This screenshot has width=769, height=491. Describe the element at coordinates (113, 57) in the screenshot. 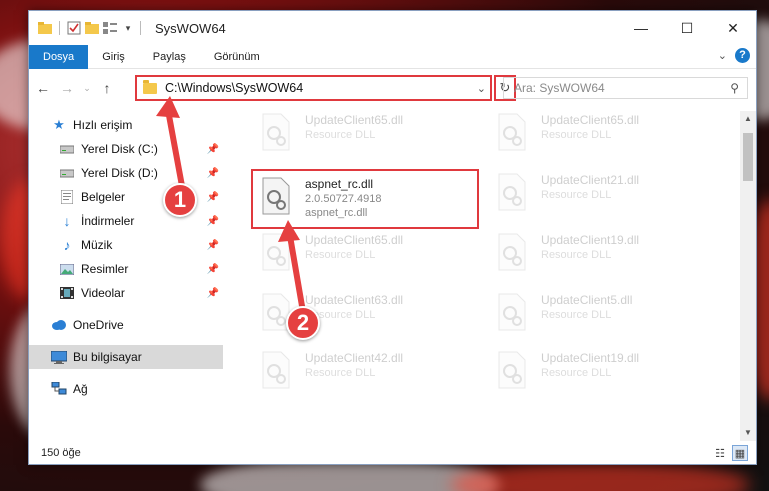

I see `tab-home: Giriş` at that location.